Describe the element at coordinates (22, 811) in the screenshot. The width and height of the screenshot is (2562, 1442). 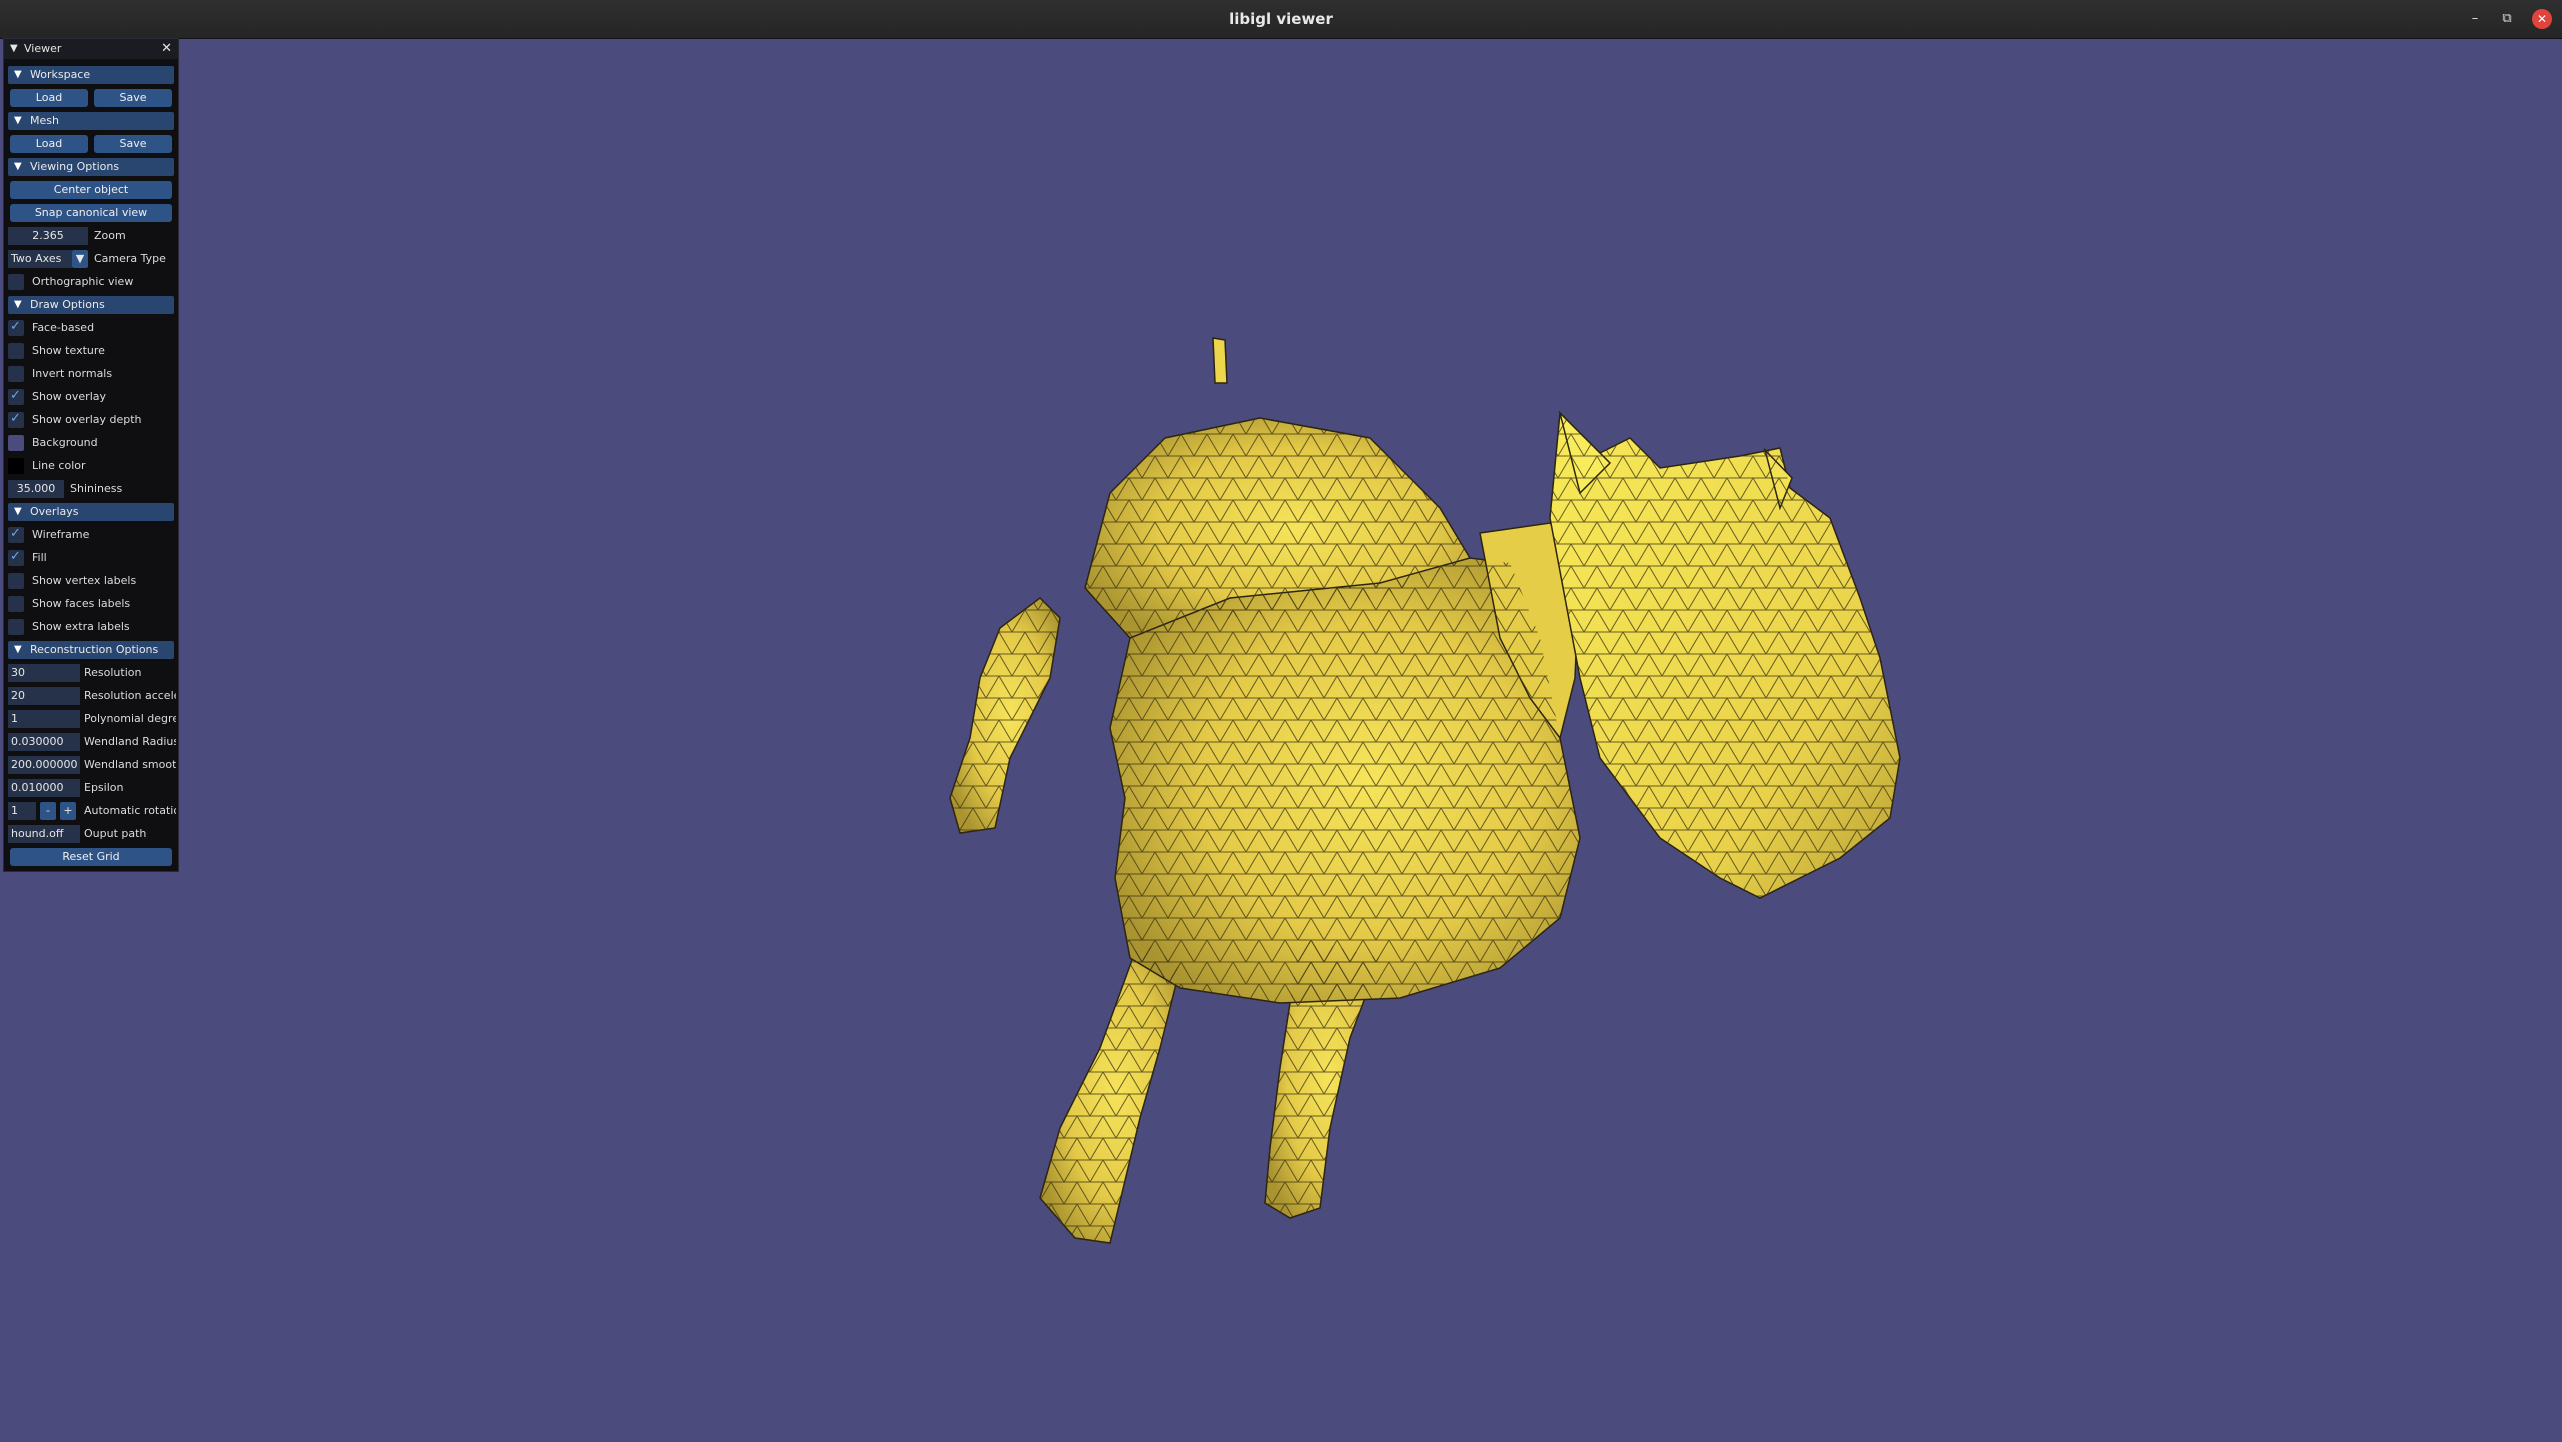
I see `auto-rotation-input` at that location.